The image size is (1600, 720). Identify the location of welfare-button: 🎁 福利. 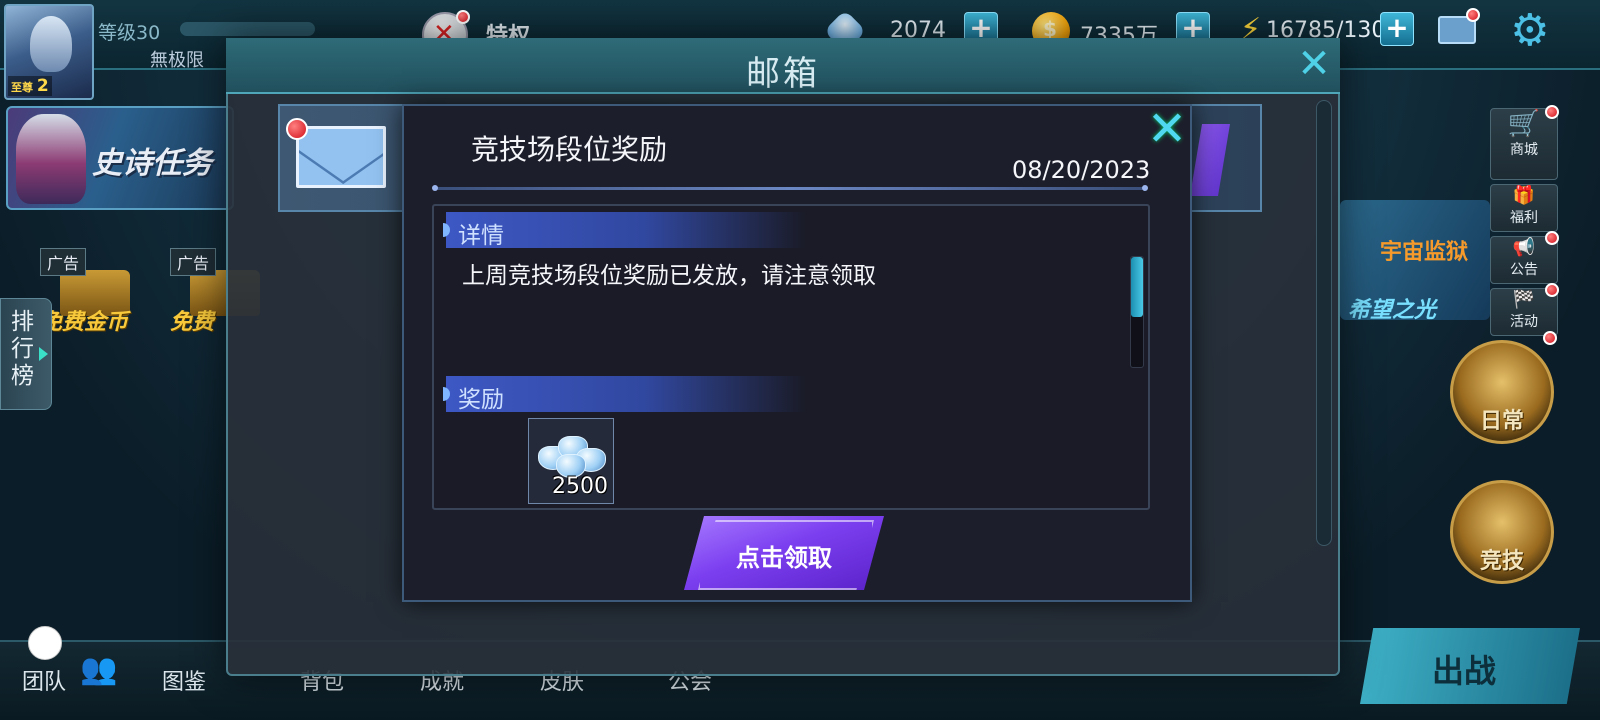
(1524, 208).